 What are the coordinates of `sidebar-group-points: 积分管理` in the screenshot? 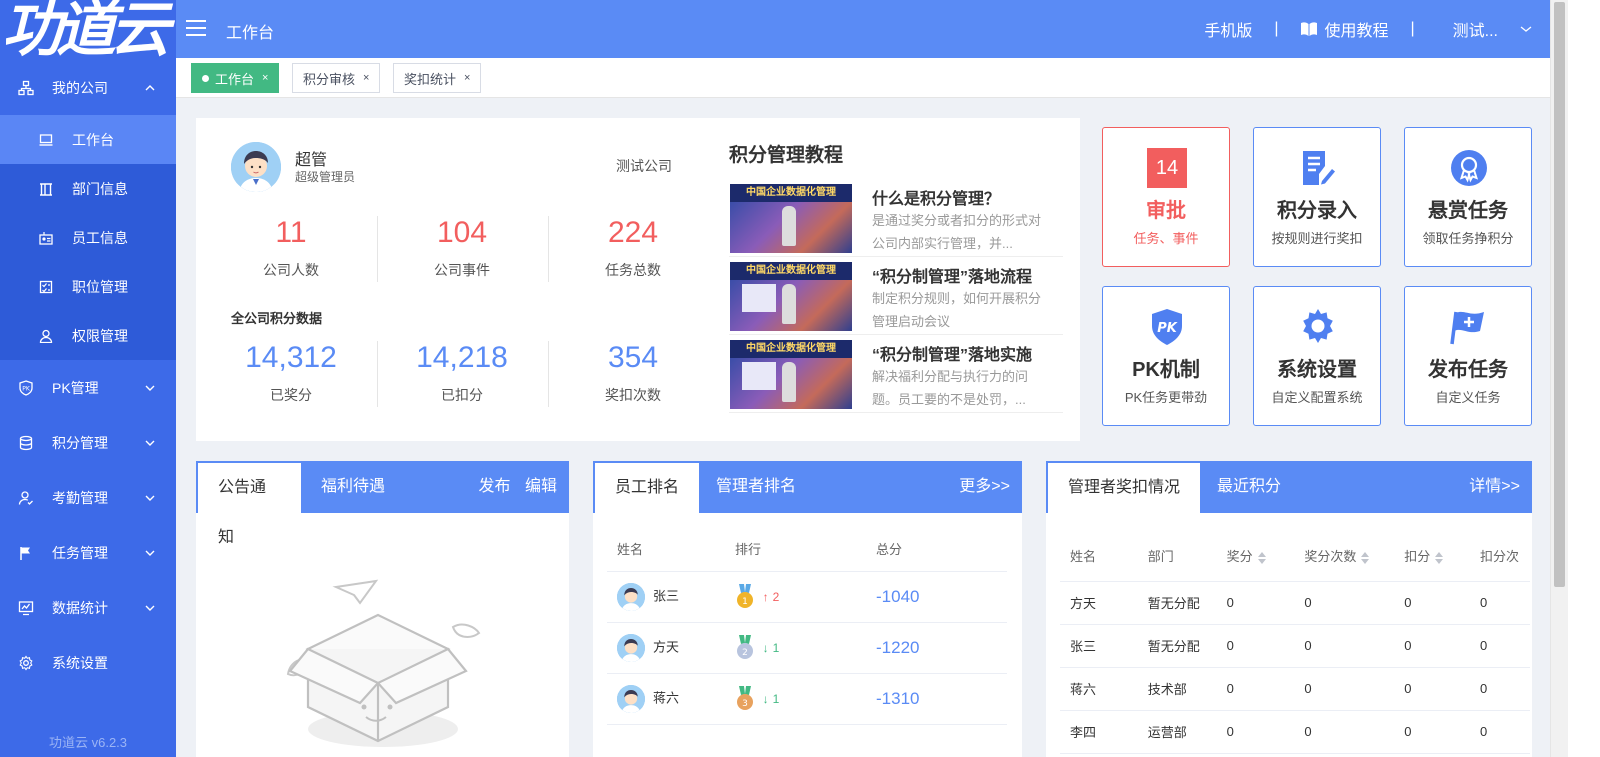 It's located at (88, 442).